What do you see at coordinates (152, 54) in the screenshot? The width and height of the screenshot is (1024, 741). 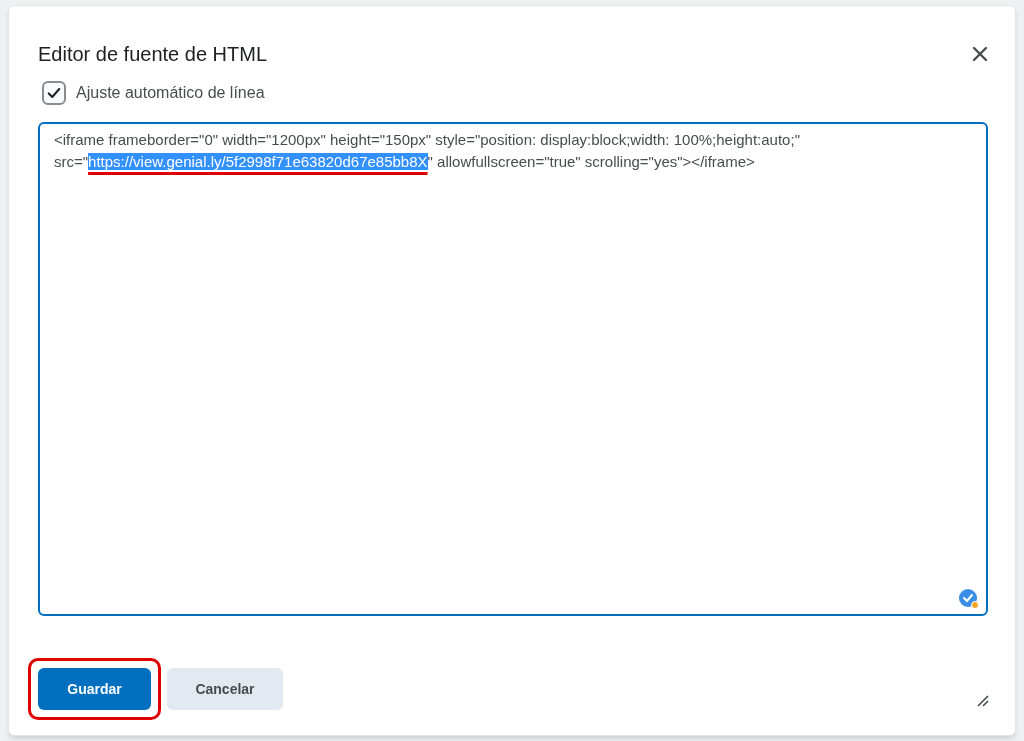 I see `dialog-title: Editor de fuente de HTML` at bounding box center [152, 54].